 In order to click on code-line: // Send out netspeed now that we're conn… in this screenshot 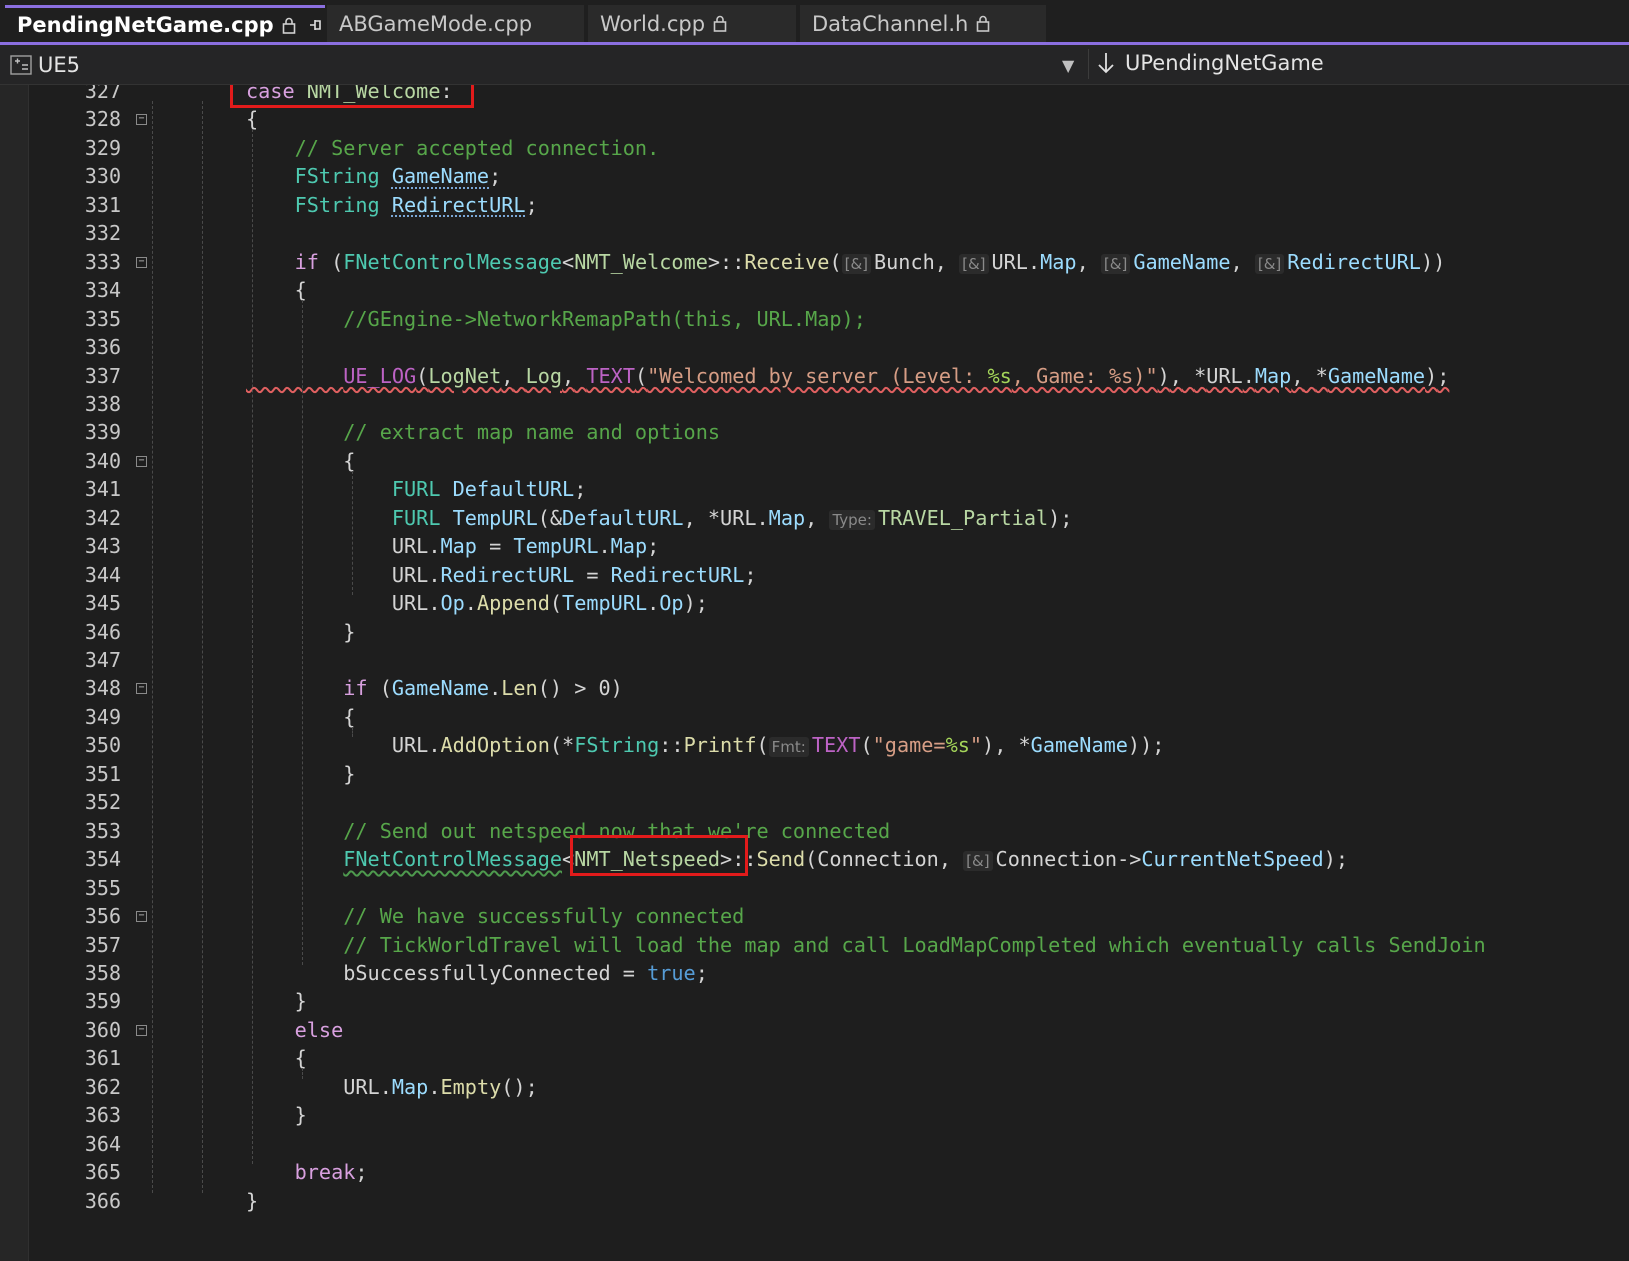, I will do `click(568, 832)`.